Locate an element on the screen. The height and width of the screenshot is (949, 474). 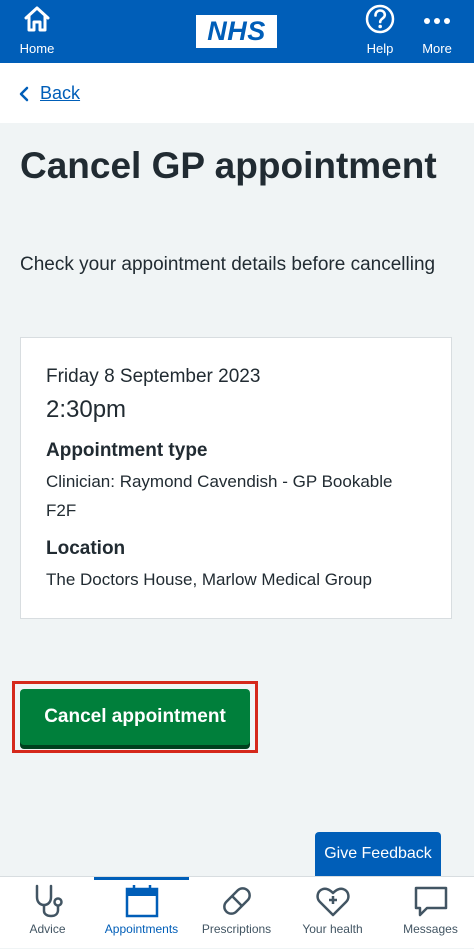
nav-item-your-health: Your health is located at coordinates (332, 913).